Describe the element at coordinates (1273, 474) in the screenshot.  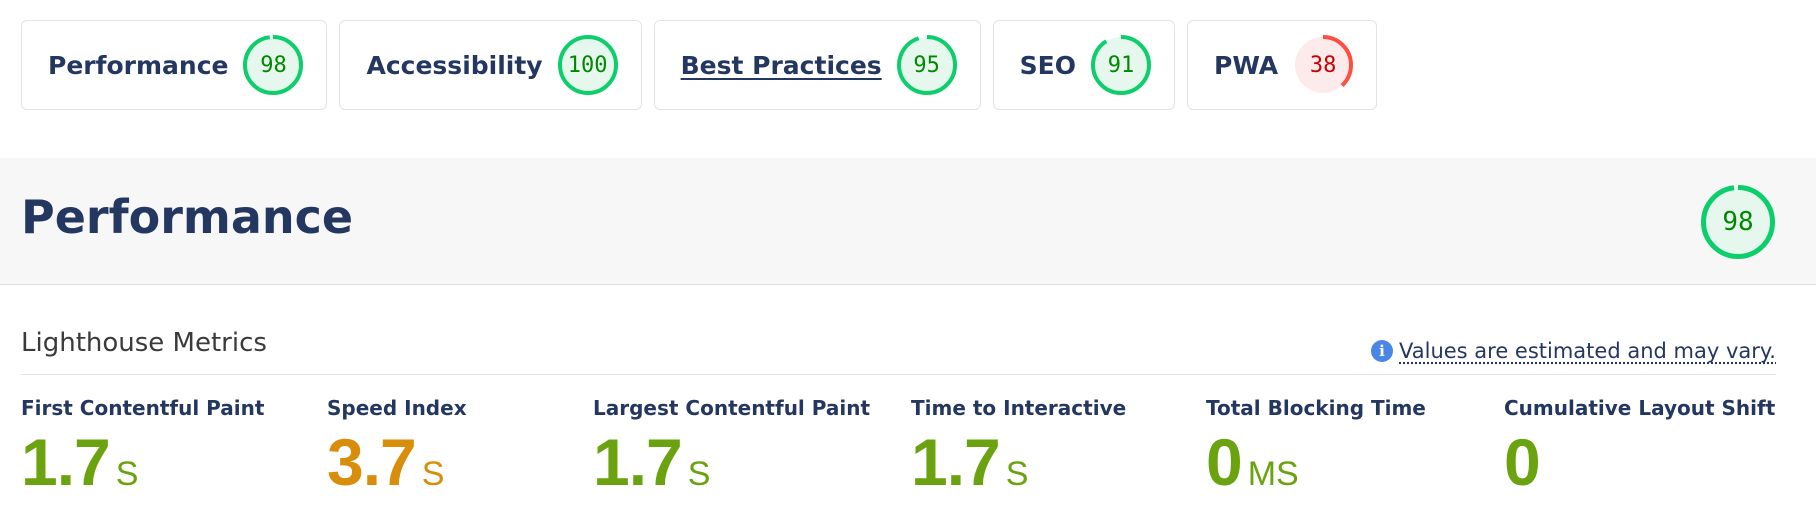
I see `metric-unit: MS` at that location.